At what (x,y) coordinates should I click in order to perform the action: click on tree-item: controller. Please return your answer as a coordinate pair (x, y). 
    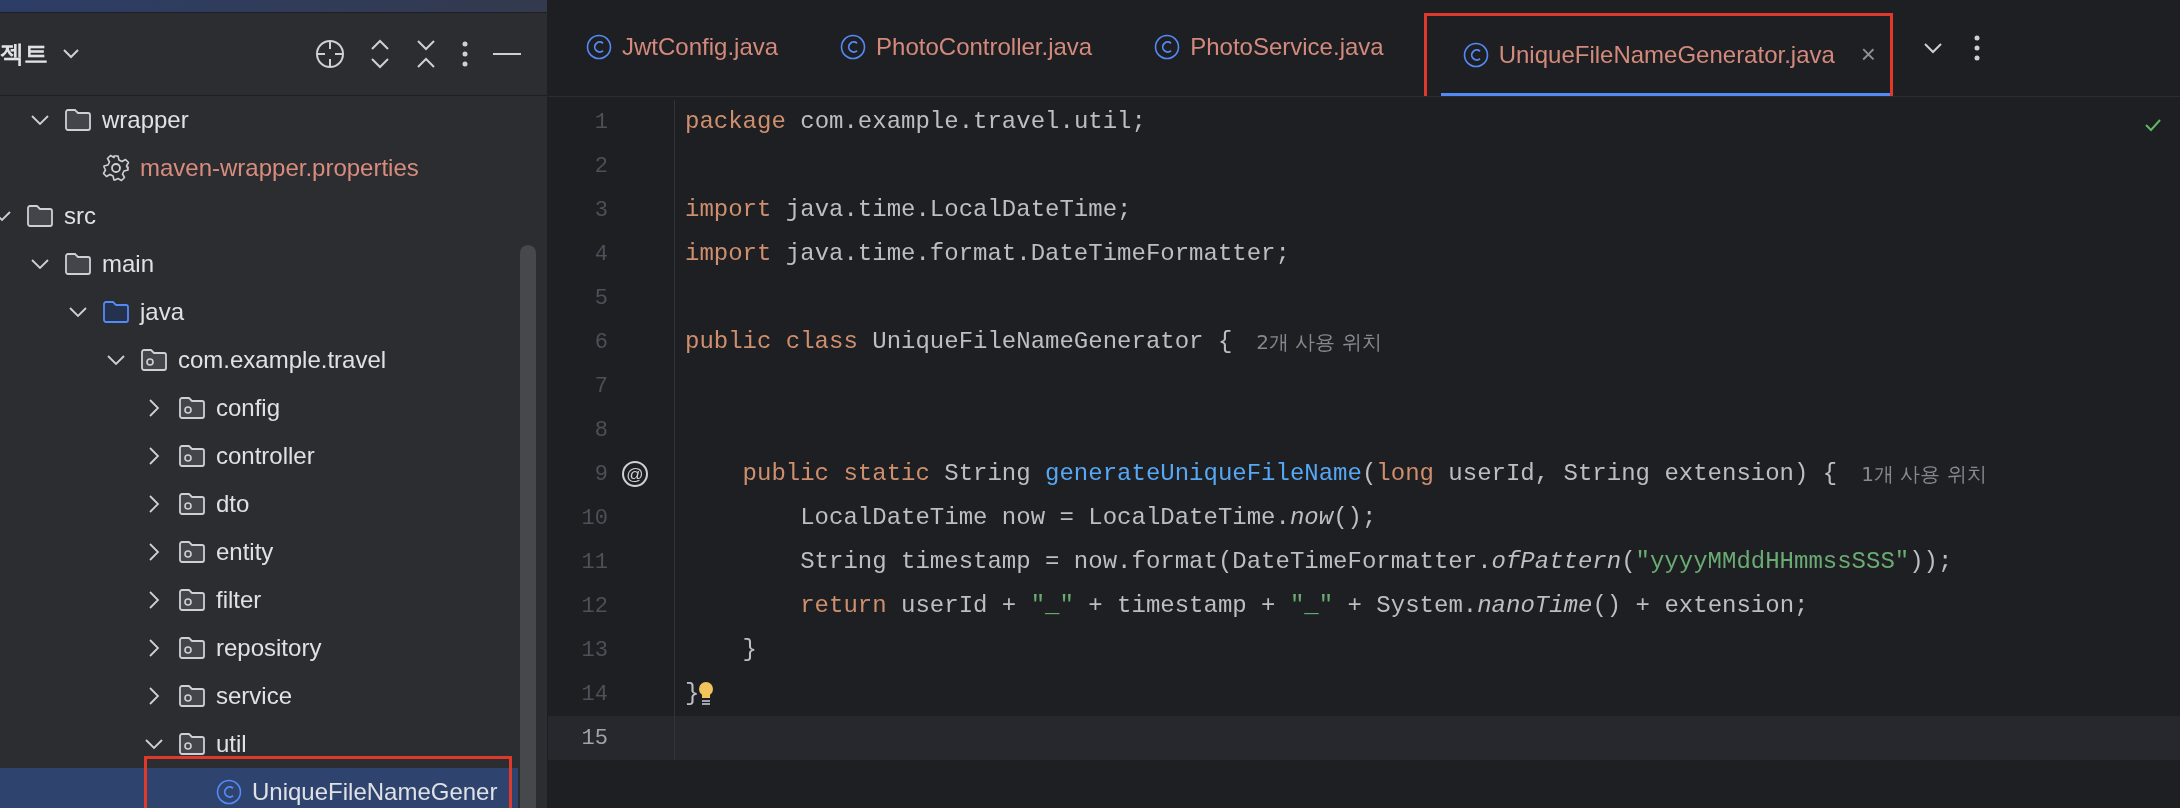
    Looking at the image, I should click on (259, 456).